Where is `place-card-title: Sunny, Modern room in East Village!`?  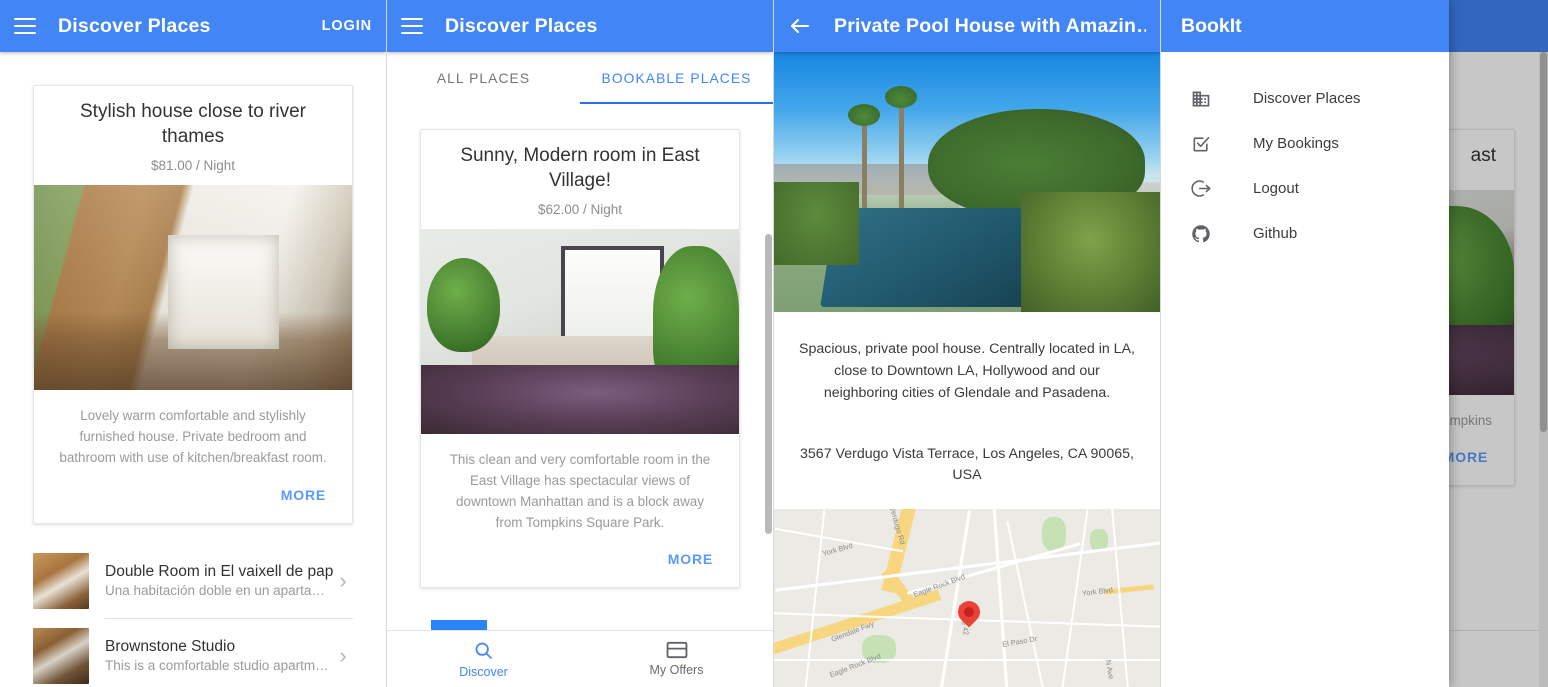
place-card-title: Sunny, Modern room in East Village! is located at coordinates (580, 168).